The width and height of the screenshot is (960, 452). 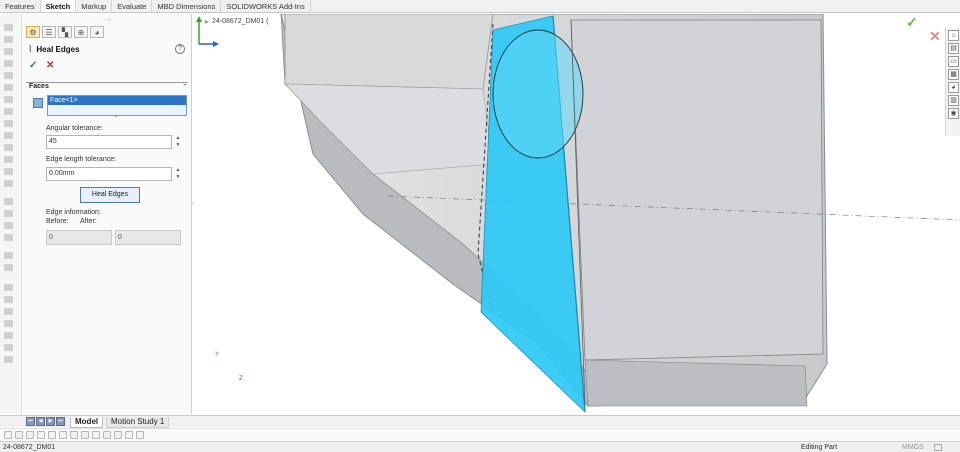 I want to click on status-mode: Editing Part, so click(x=819, y=447).